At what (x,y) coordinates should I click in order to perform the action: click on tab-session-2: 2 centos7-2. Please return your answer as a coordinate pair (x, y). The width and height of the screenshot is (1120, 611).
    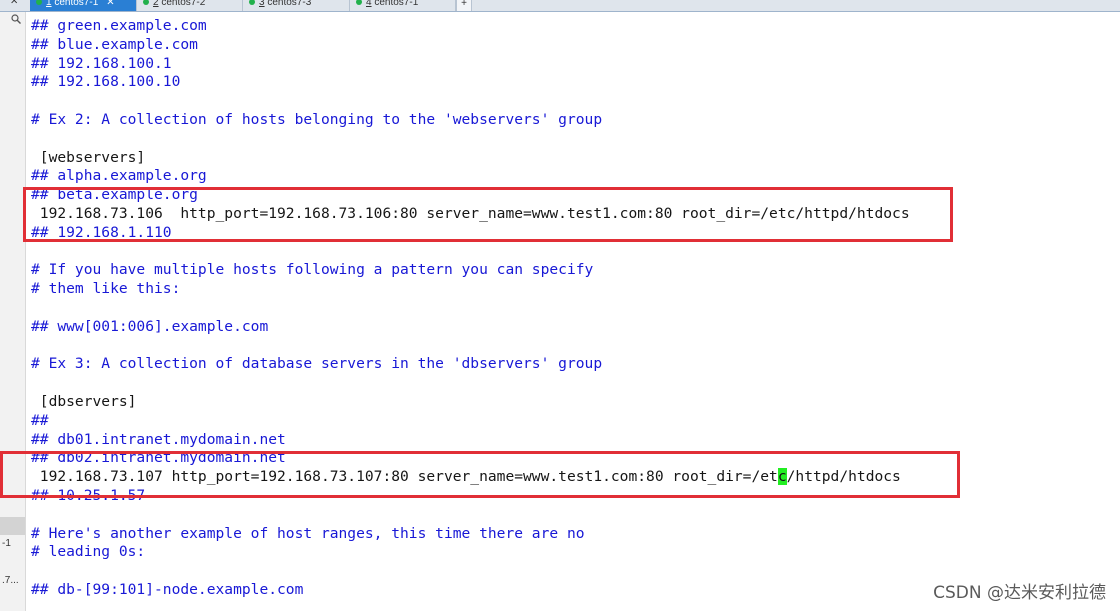
    Looking at the image, I should click on (190, 5).